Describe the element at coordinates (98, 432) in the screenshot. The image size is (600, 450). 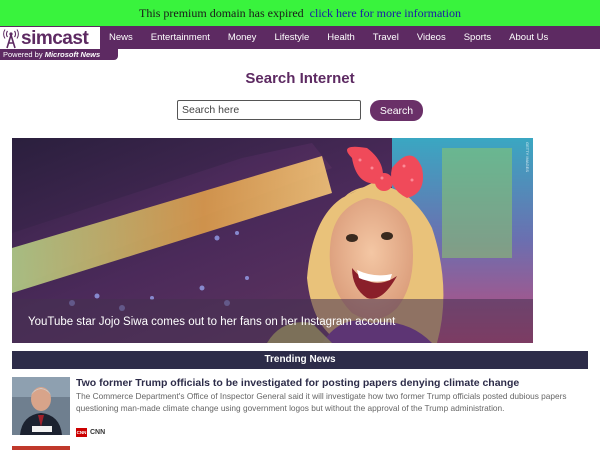
I see `article-source-name: CNN` at that location.